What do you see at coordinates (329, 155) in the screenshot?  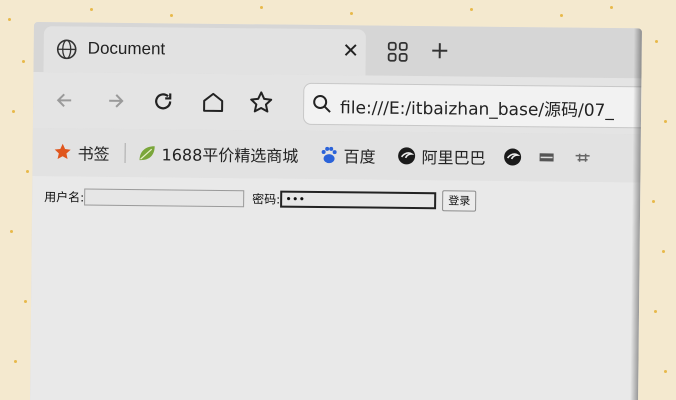 I see `baidu-paw-icon` at bounding box center [329, 155].